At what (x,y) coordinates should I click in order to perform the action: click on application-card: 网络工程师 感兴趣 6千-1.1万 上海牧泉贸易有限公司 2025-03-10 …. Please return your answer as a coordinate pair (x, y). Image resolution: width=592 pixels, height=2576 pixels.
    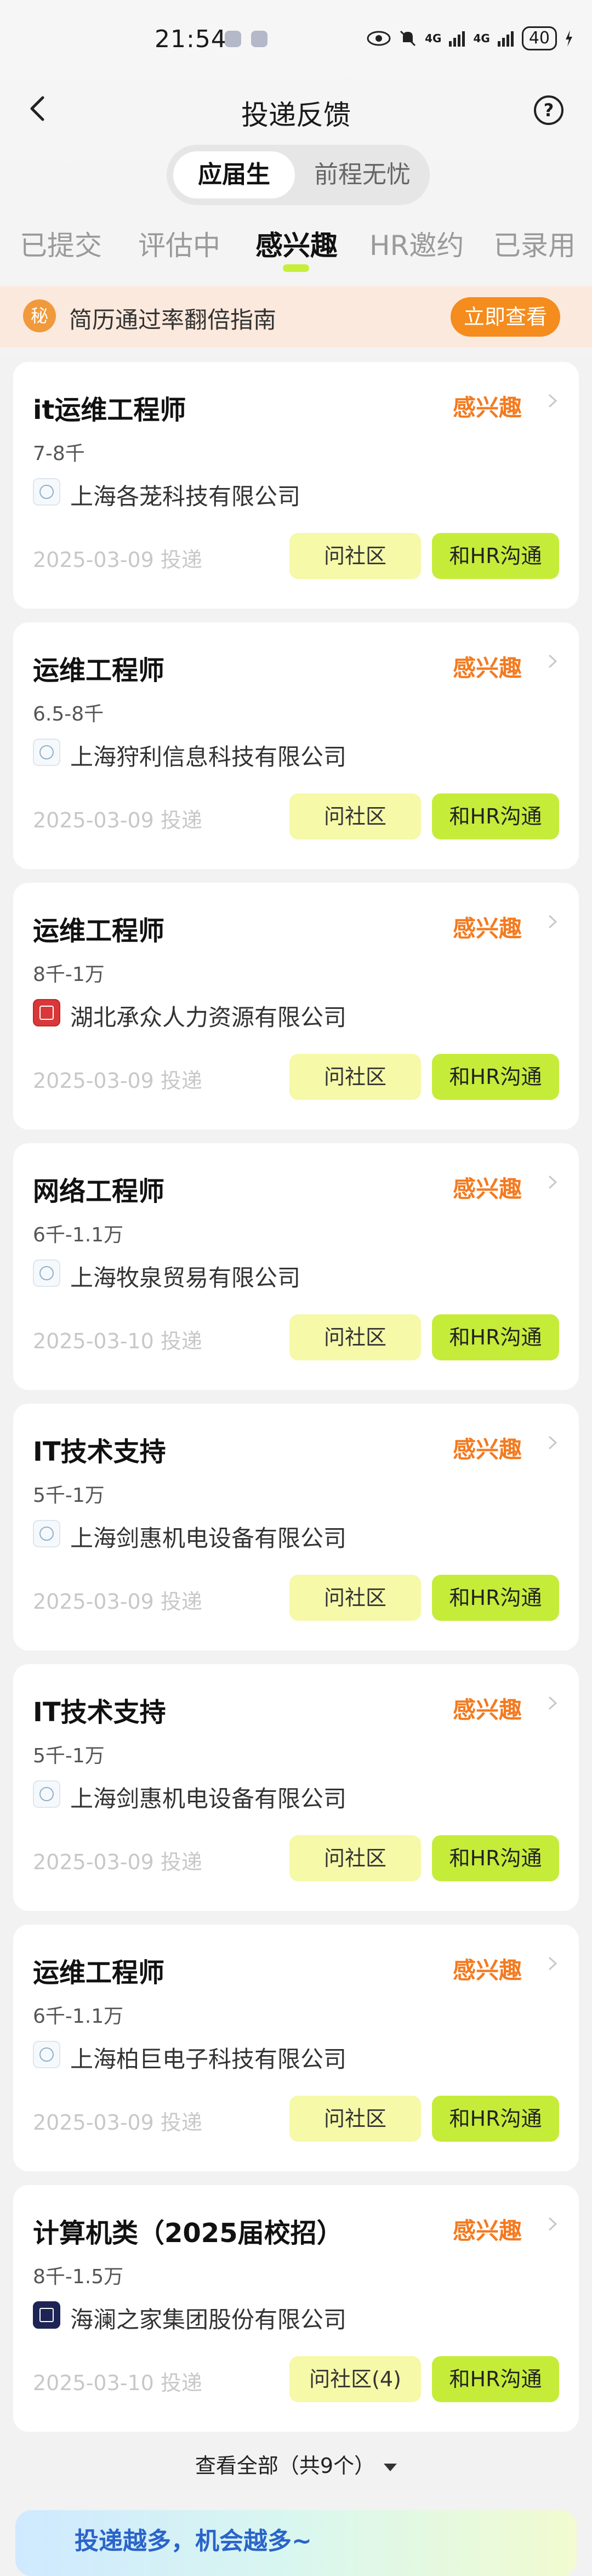
    Looking at the image, I should click on (296, 1266).